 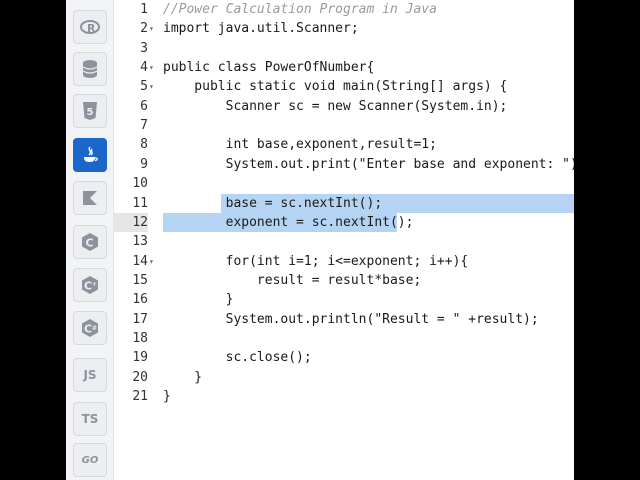 I want to click on code-line: 13, so click(x=344, y=241).